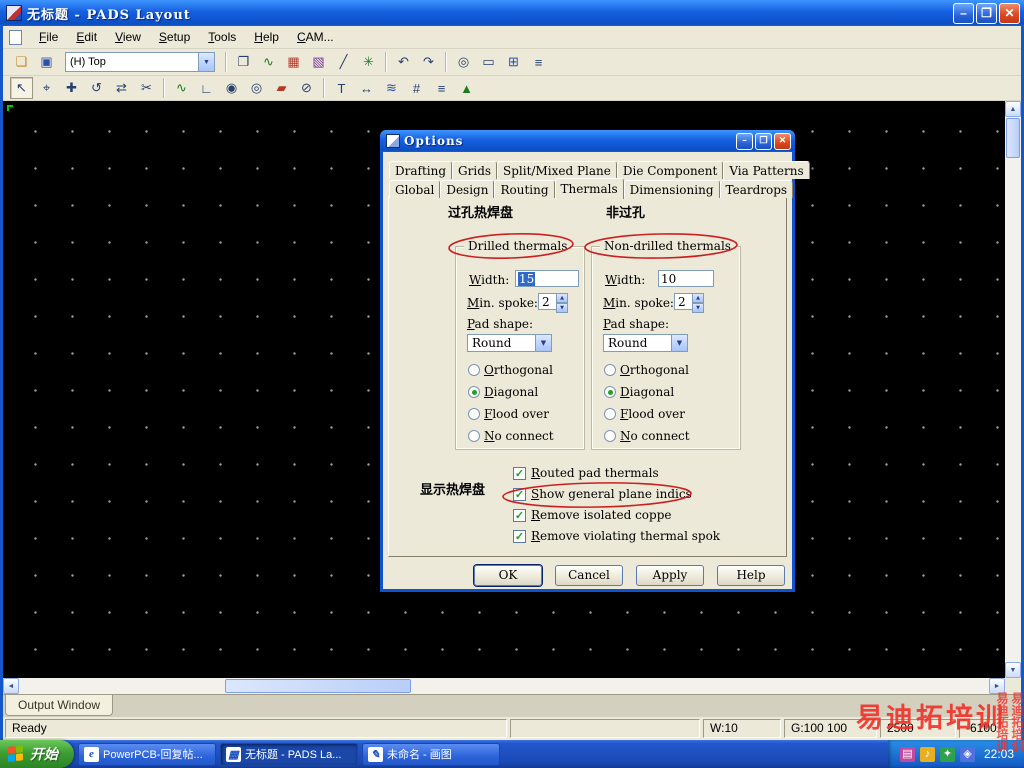 The width and height of the screenshot is (1024, 768). What do you see at coordinates (416, 88) in the screenshot?
I see `grid-icon: #` at bounding box center [416, 88].